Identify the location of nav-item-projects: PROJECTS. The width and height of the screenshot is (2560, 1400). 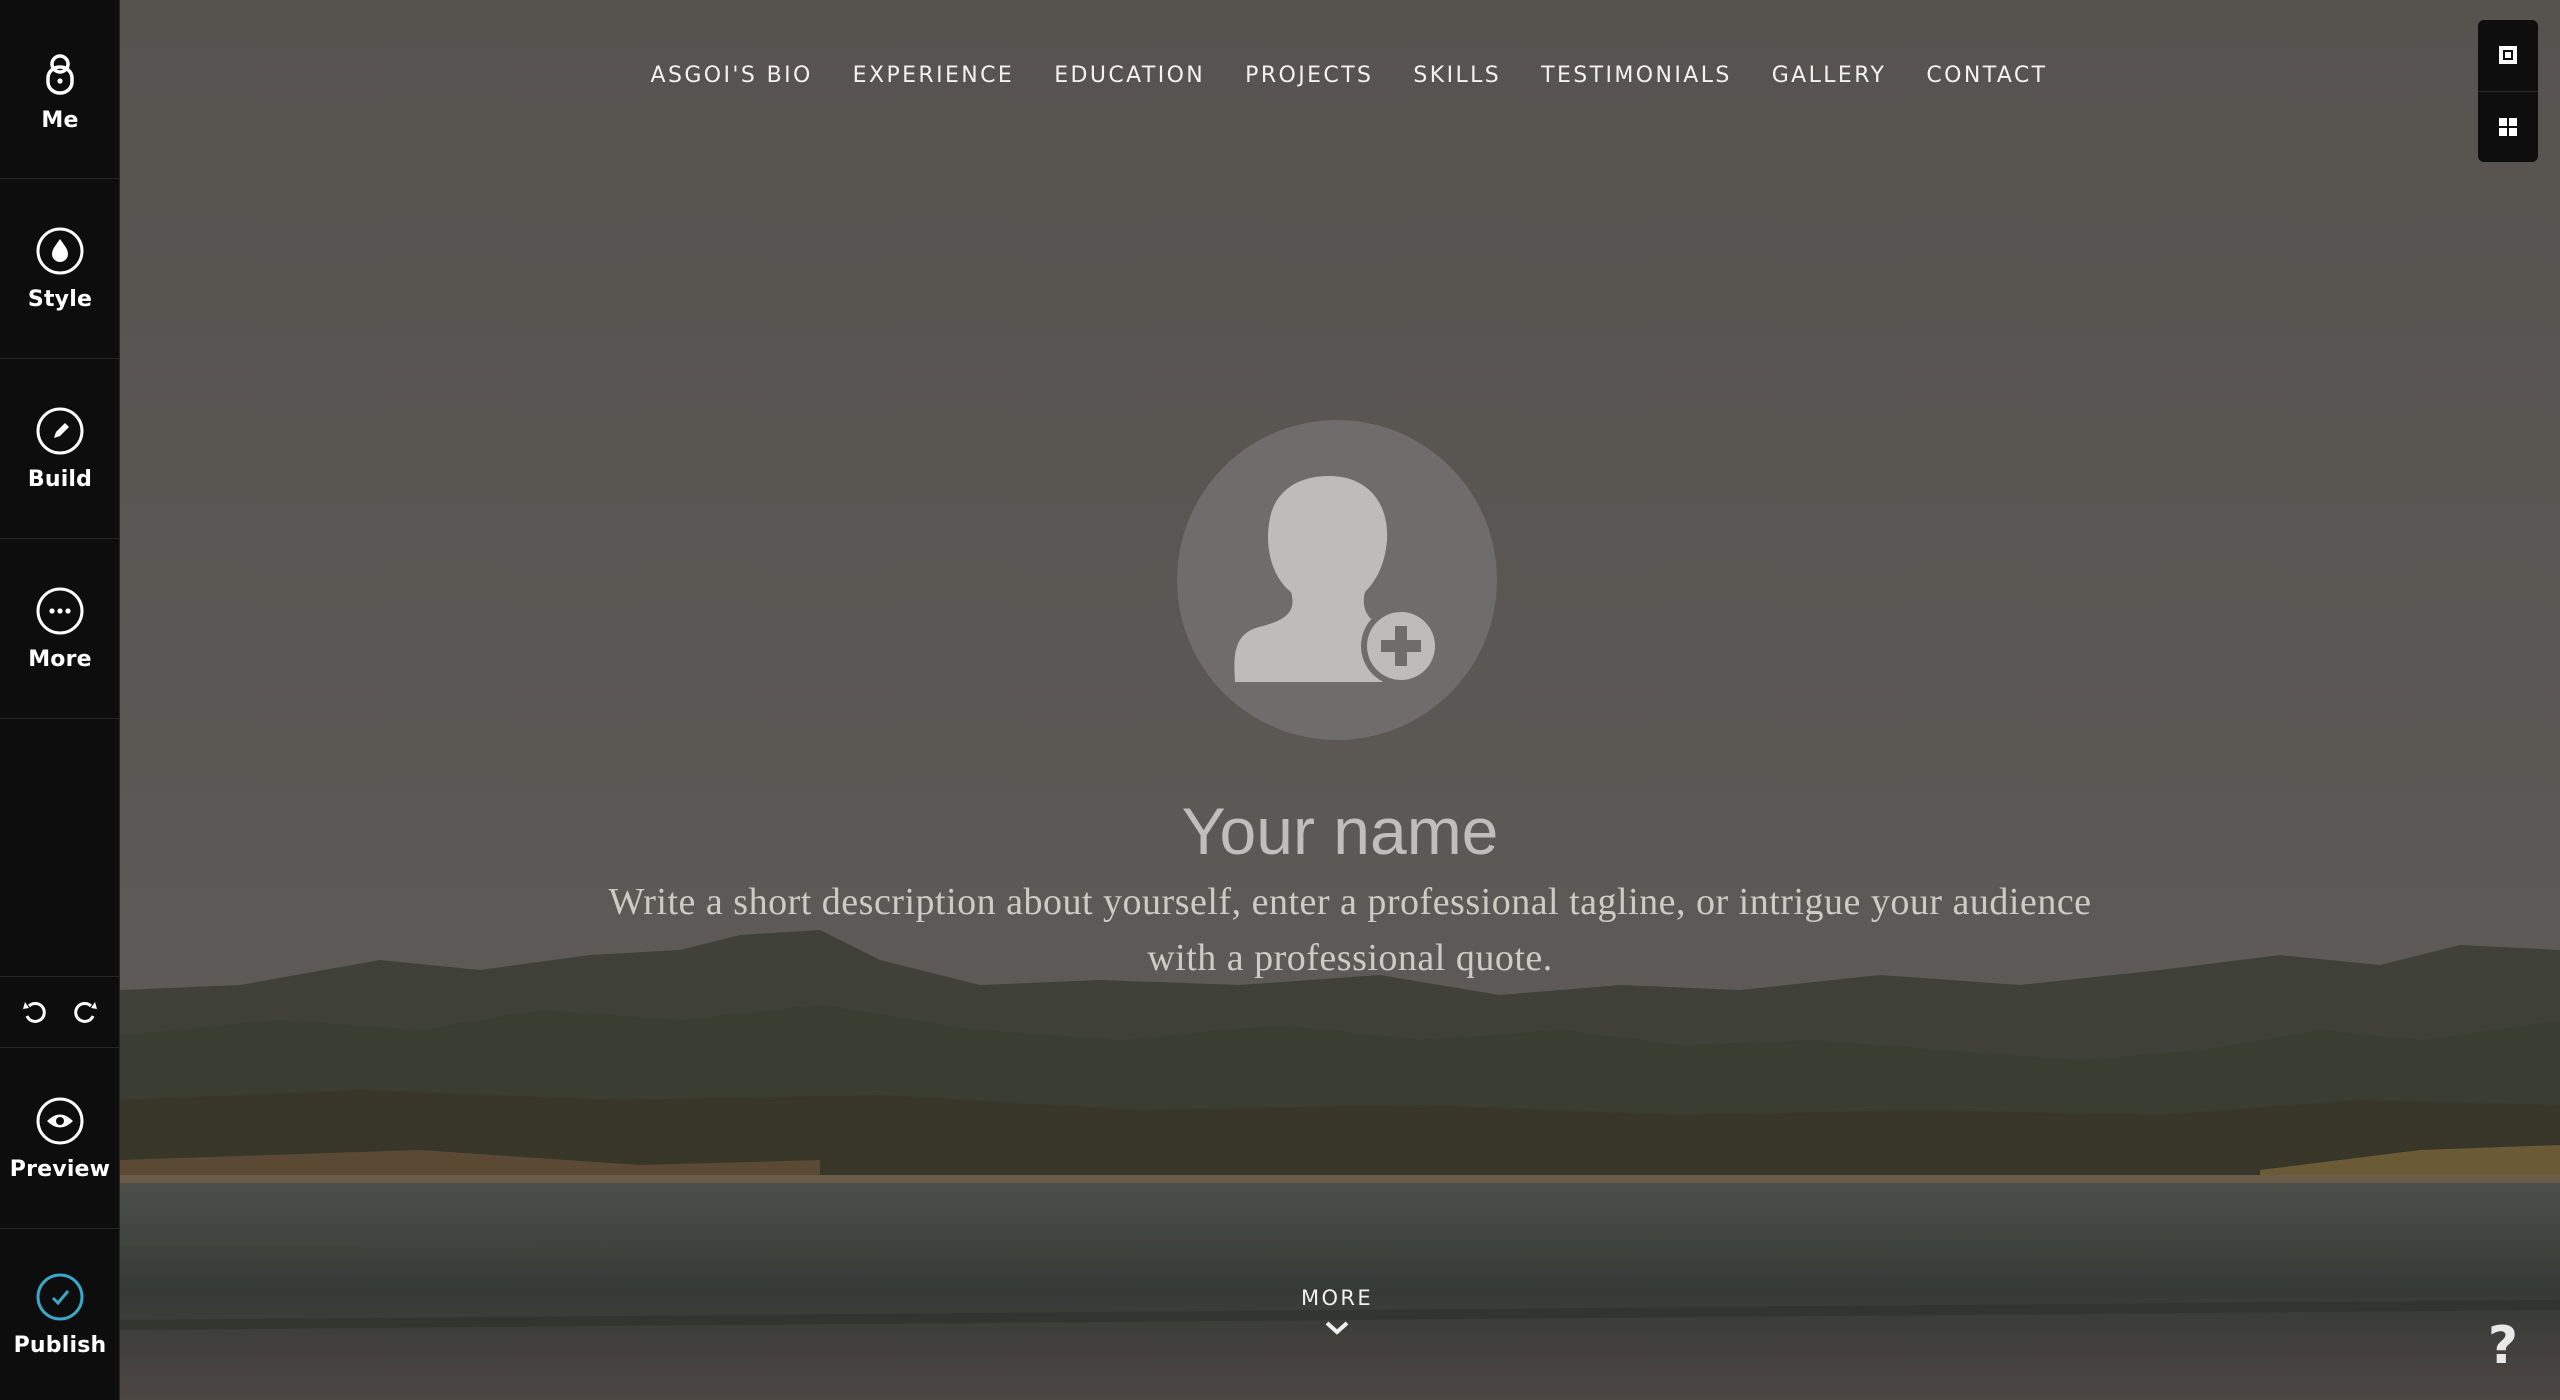
(1309, 76).